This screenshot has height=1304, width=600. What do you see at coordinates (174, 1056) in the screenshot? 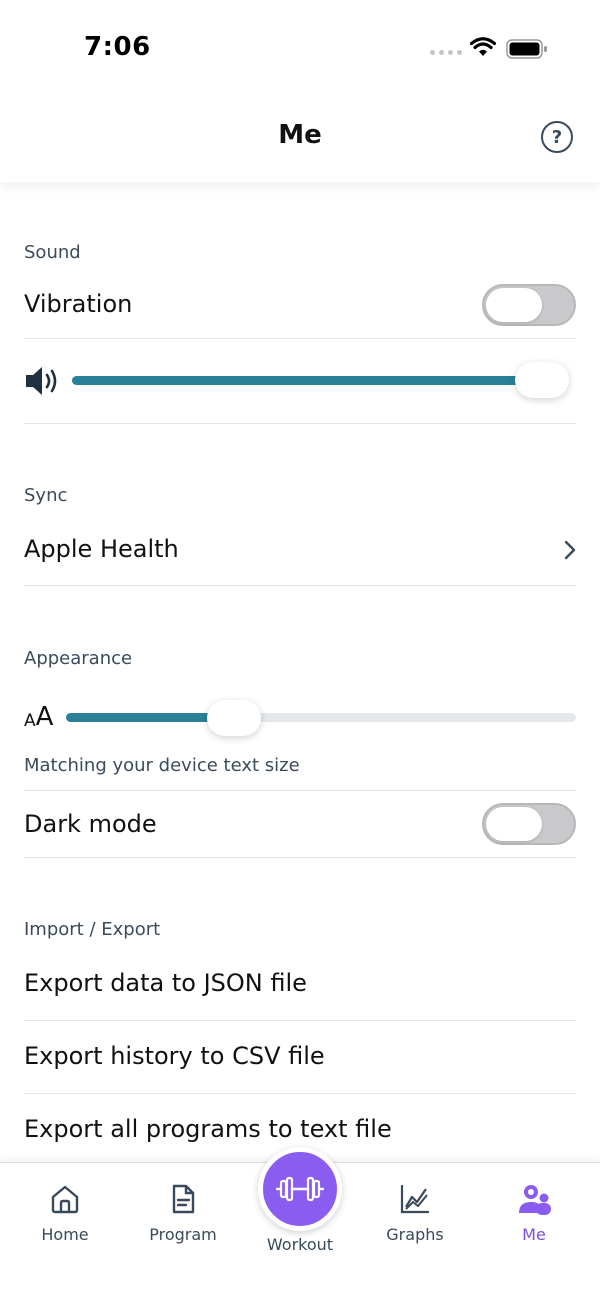
I see `export-csv-item: Export history to CSV file` at bounding box center [174, 1056].